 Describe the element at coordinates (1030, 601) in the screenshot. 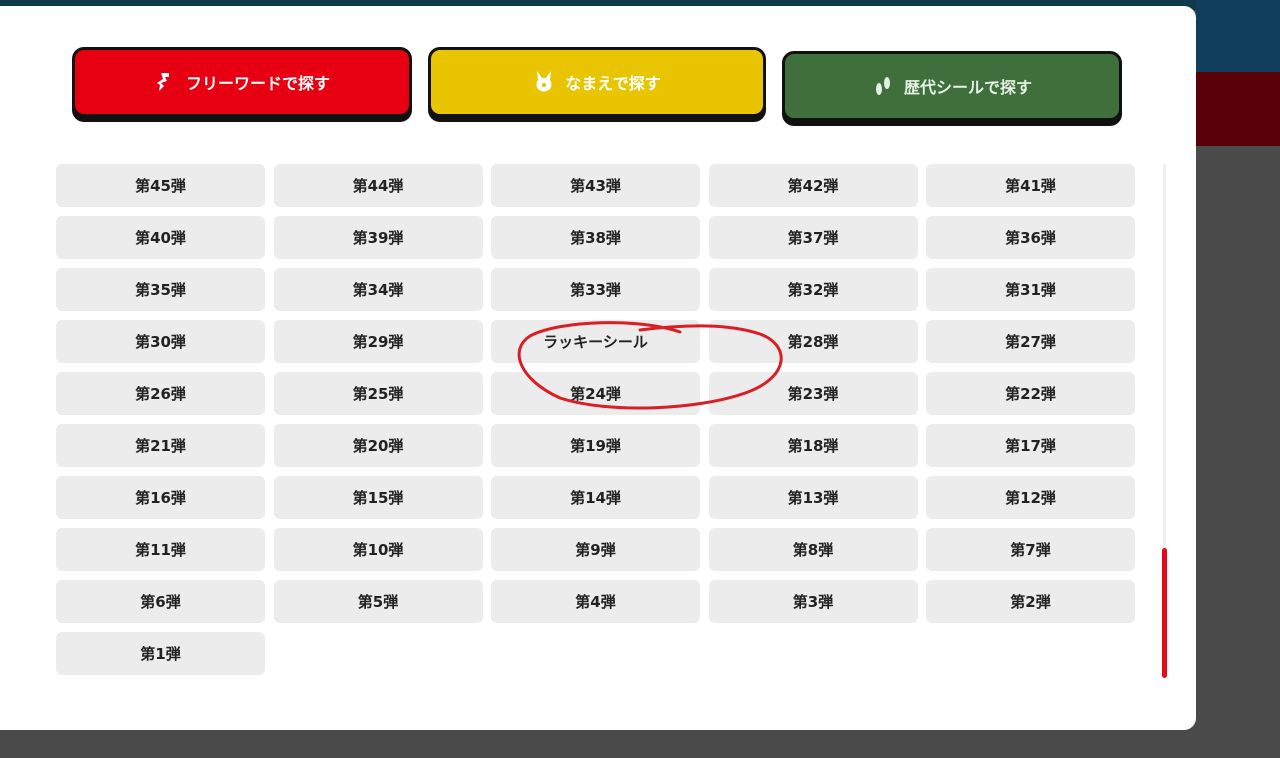

I see `seal-set-button: 第2弾` at that location.